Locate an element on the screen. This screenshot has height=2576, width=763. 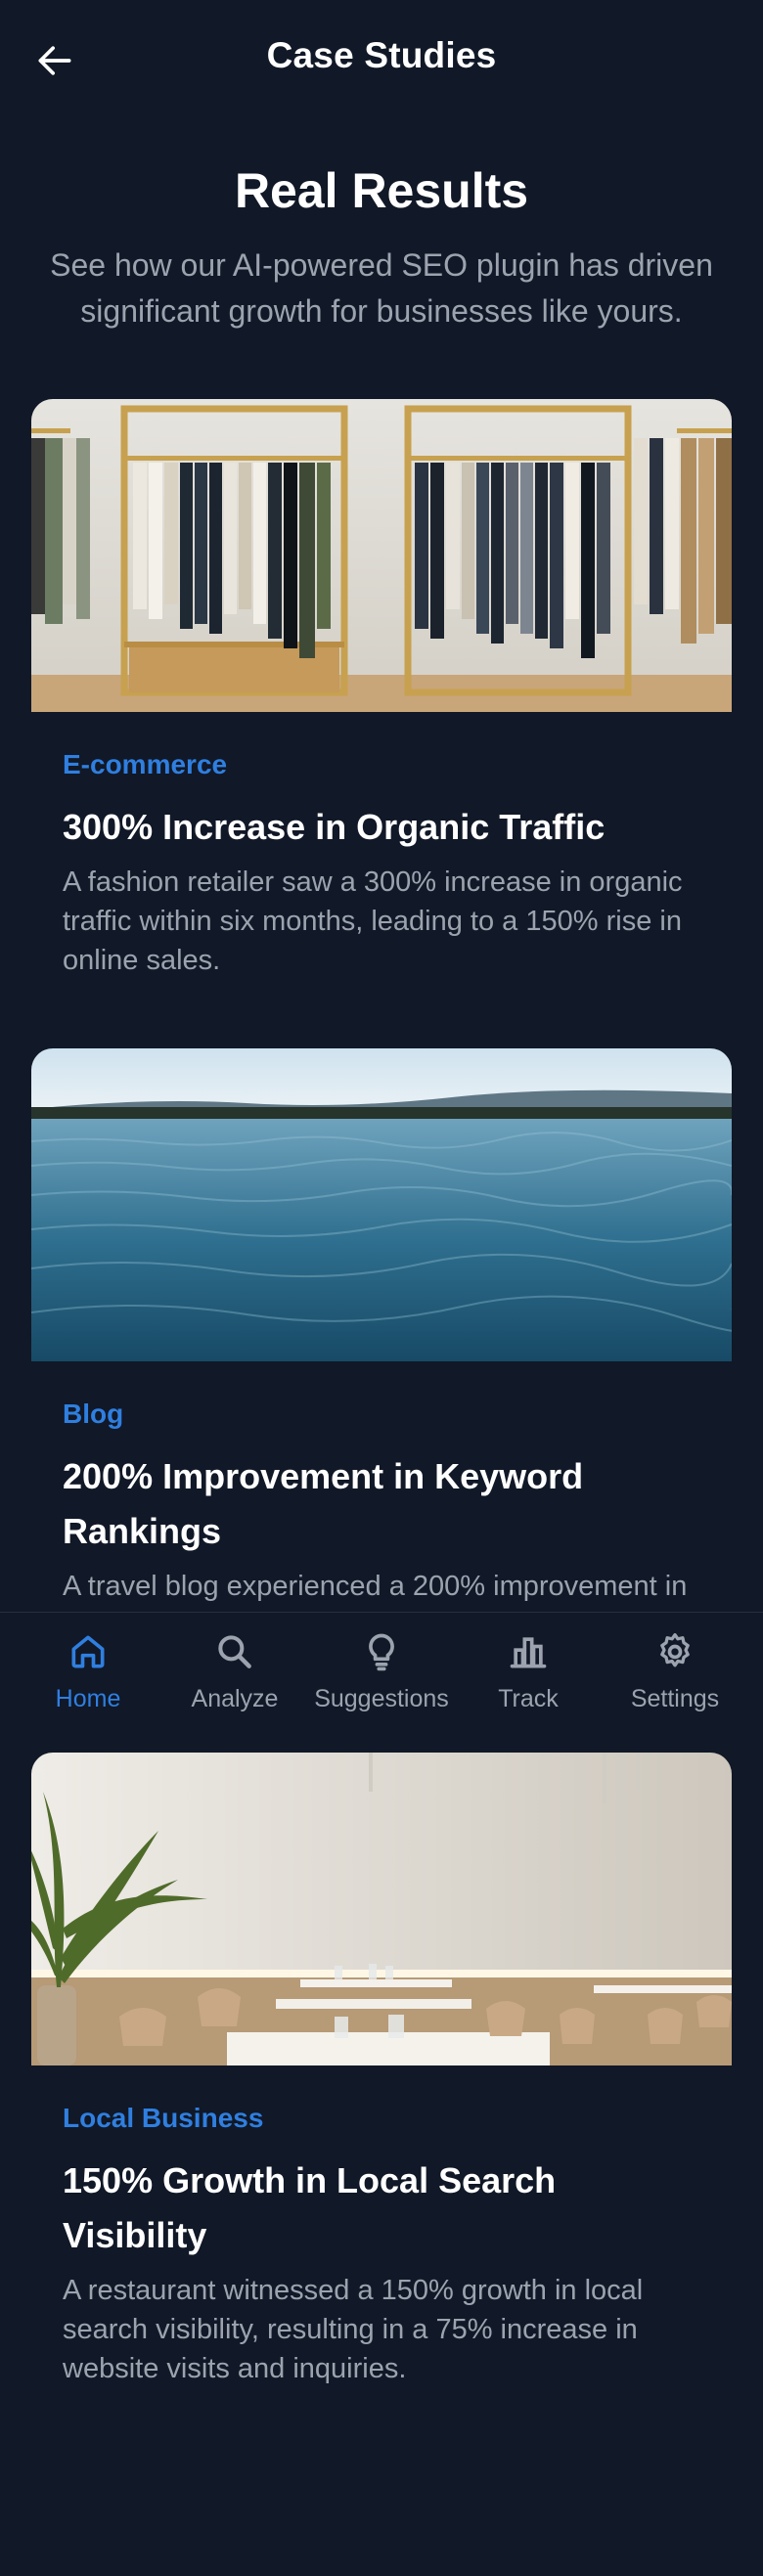
tab-home: Home is located at coordinates (88, 1670).